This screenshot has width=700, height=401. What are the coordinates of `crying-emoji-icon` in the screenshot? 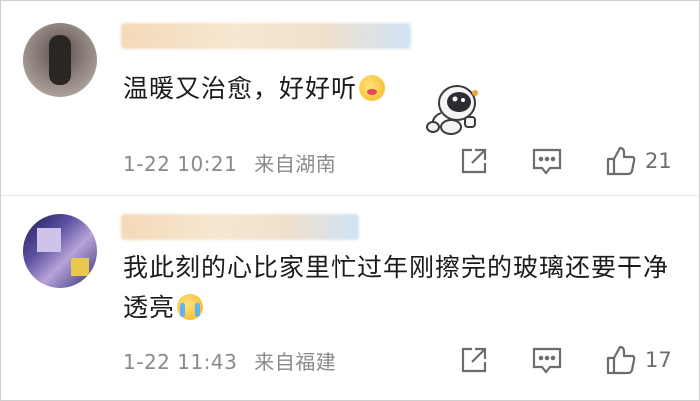 It's located at (190, 307).